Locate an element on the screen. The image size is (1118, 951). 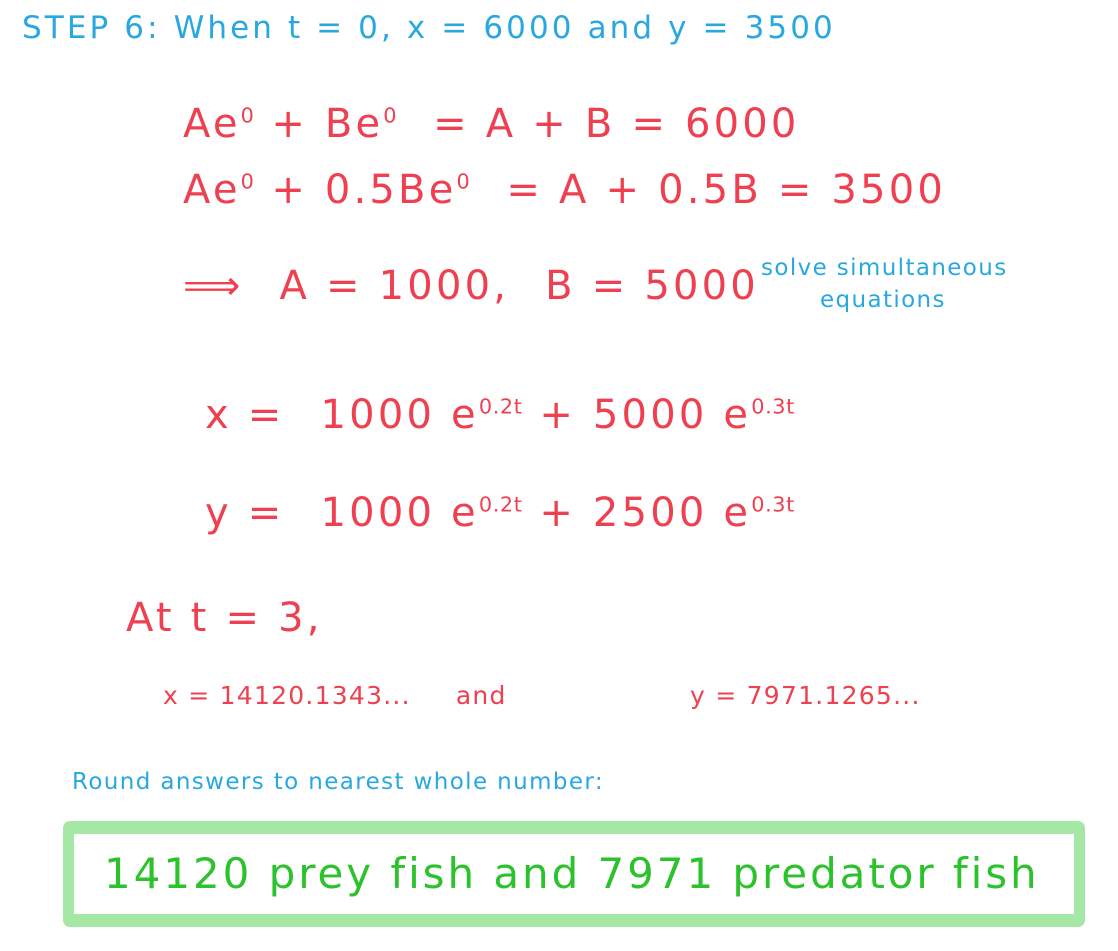
equation-x-model: x = 1000 e0.2t +5000 e0.3t is located at coordinates (500, 415).